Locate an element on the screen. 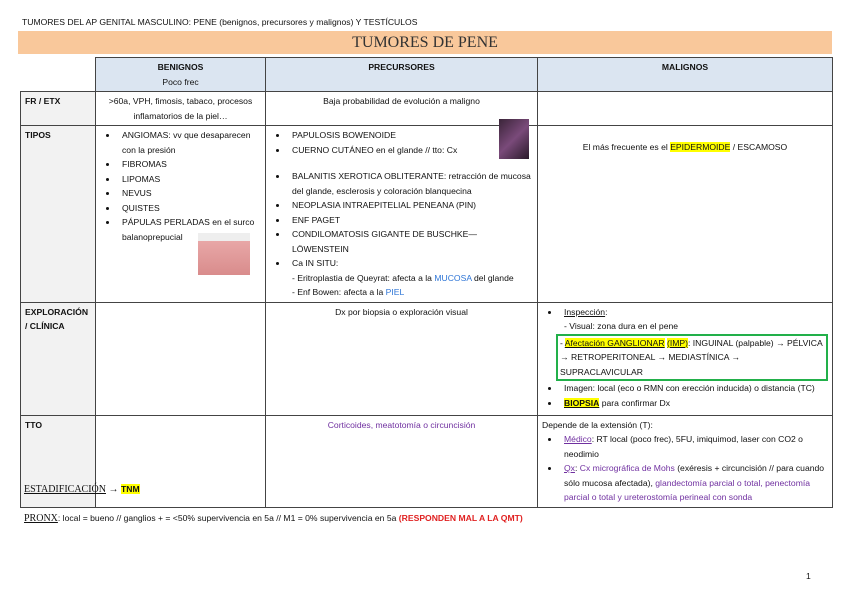 This screenshot has width=848, height=599. list-item: NEVUS is located at coordinates (189, 193).